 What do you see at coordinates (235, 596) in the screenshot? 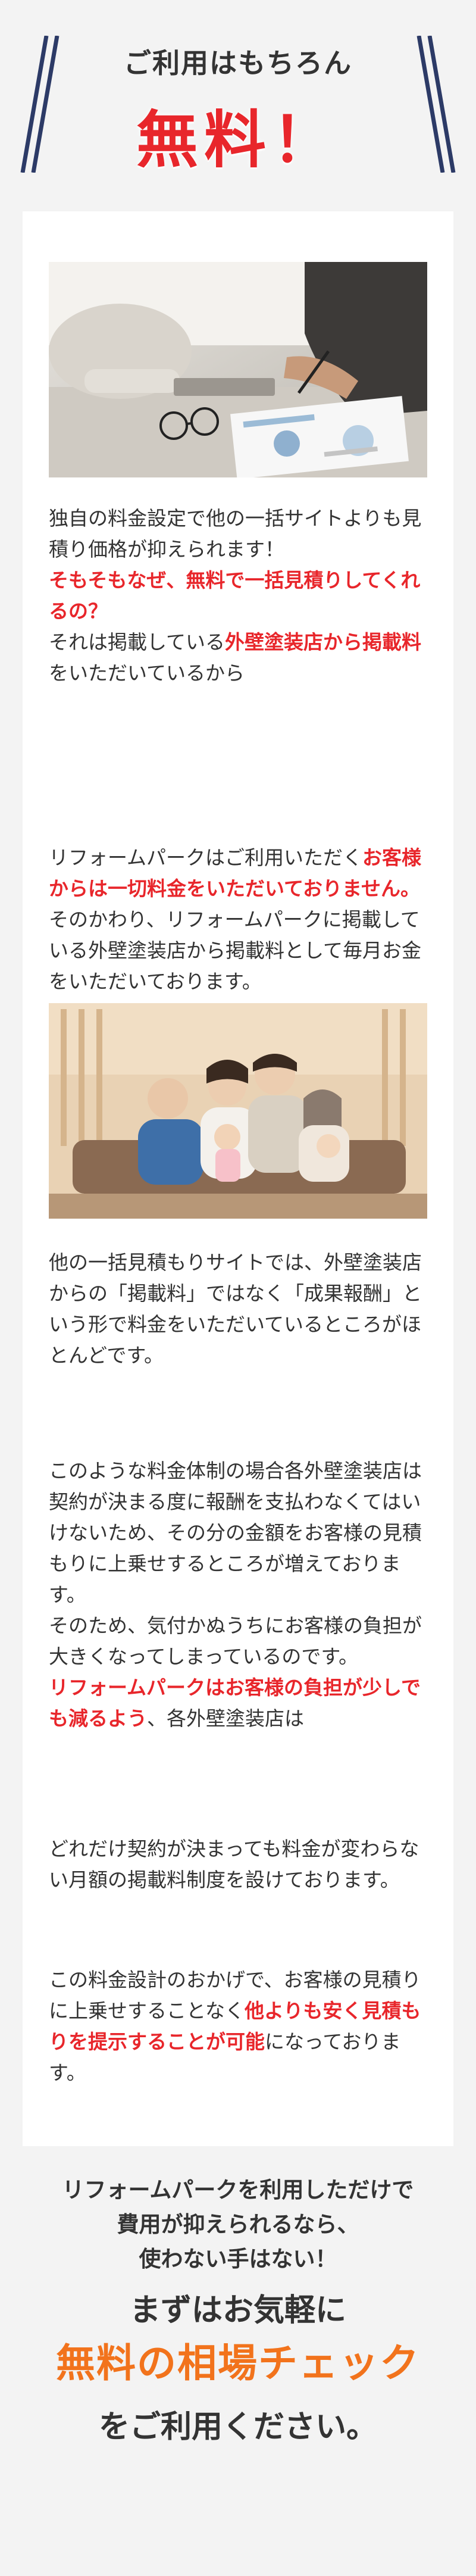
I see `question-highlight: そもそもなぜ、無料で一括見積りしてくれるの？` at bounding box center [235, 596].